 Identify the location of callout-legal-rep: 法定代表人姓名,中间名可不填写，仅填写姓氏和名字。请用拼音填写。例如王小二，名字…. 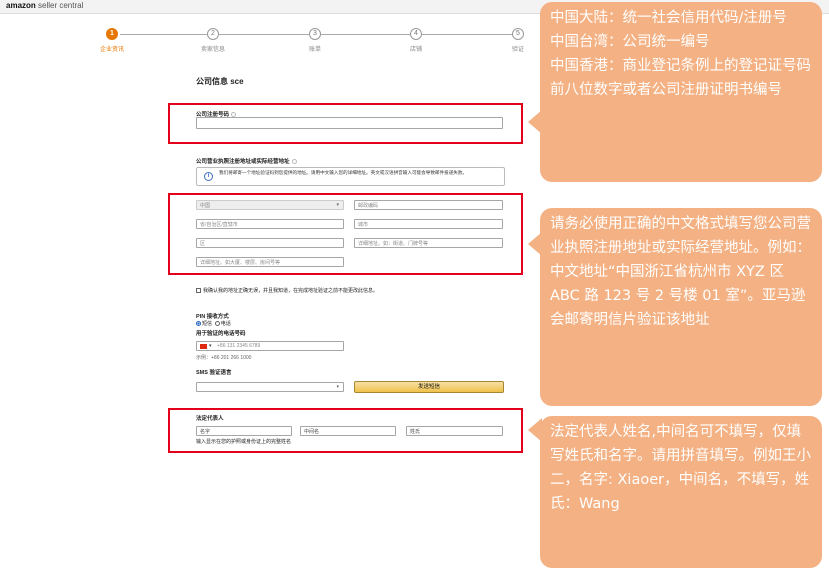
(681, 492).